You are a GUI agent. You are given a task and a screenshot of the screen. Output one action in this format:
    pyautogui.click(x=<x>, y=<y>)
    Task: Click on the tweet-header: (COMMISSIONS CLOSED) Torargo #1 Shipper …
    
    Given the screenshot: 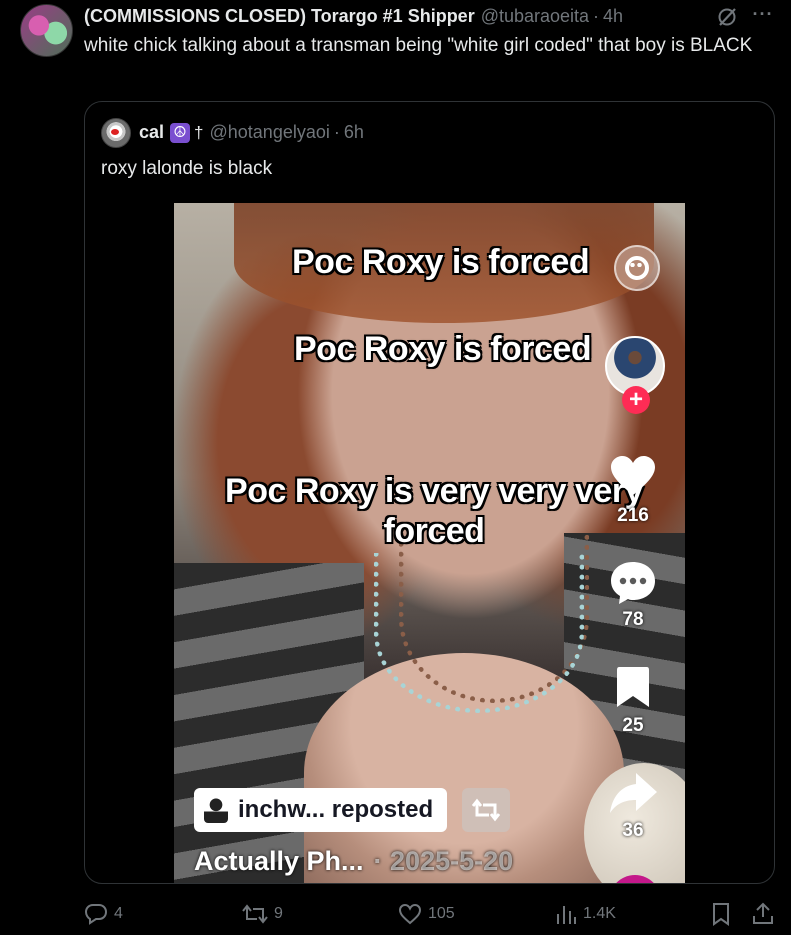 What is the action you would take?
    pyautogui.click(x=353, y=16)
    